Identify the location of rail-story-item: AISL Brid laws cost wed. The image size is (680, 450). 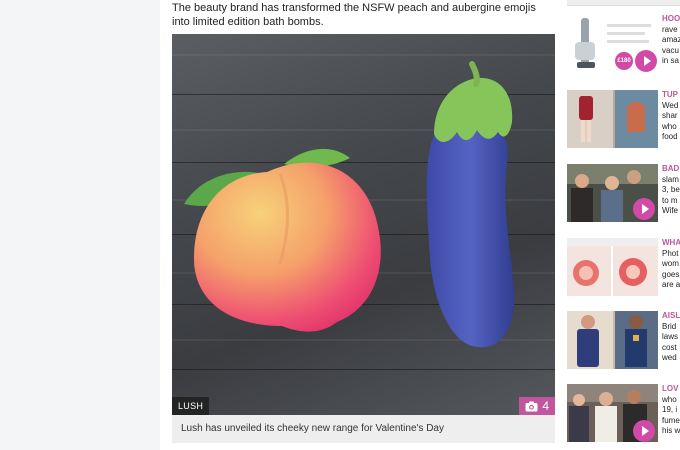
(621, 342).